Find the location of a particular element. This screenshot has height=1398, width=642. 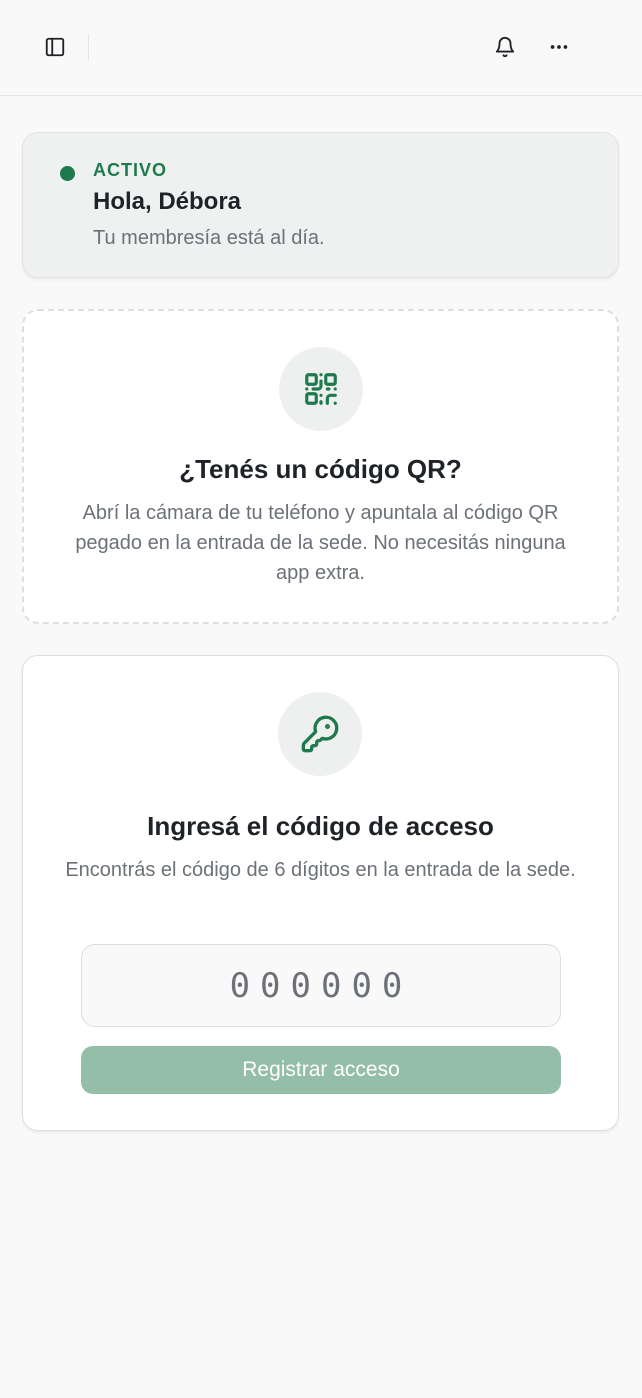

qr-code-icon is located at coordinates (321, 389).